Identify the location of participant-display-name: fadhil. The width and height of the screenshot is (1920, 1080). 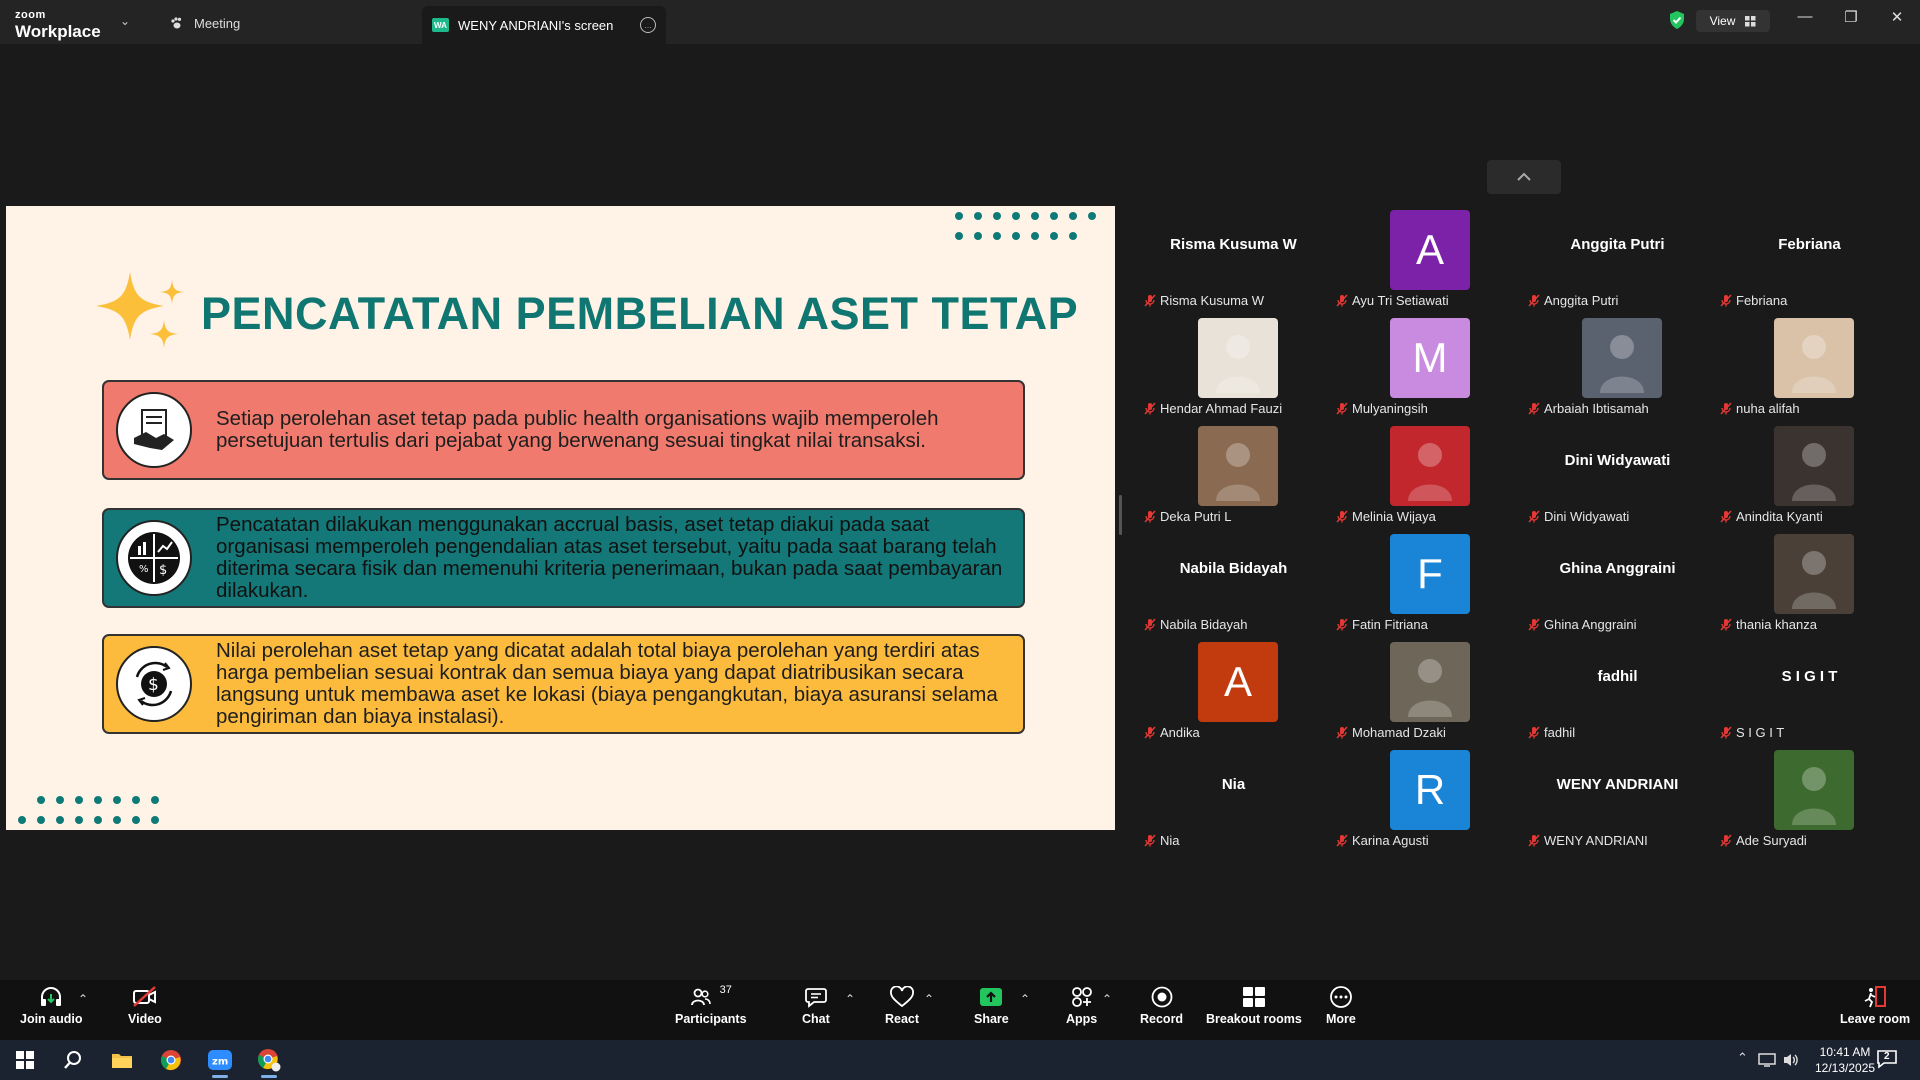
(1617, 676).